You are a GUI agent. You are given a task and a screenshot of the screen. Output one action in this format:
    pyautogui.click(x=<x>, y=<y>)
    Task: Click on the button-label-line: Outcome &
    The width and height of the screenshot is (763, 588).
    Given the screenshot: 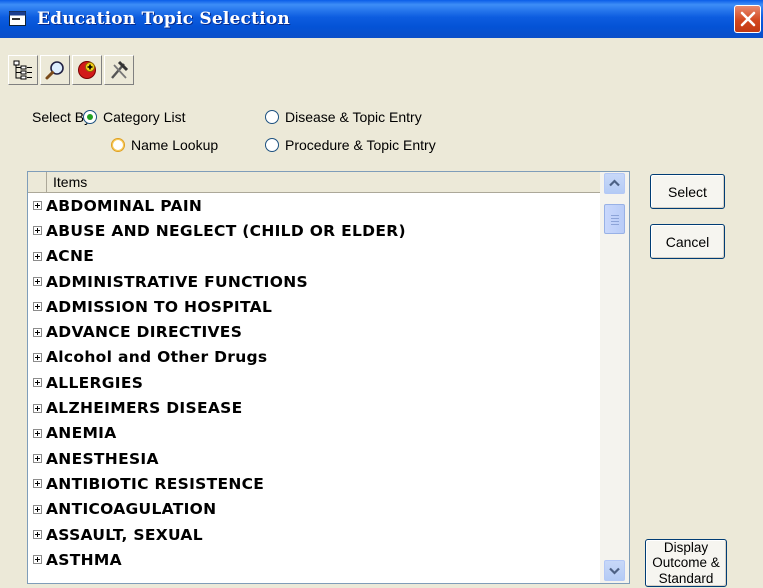 What is the action you would take?
    pyautogui.click(x=686, y=563)
    